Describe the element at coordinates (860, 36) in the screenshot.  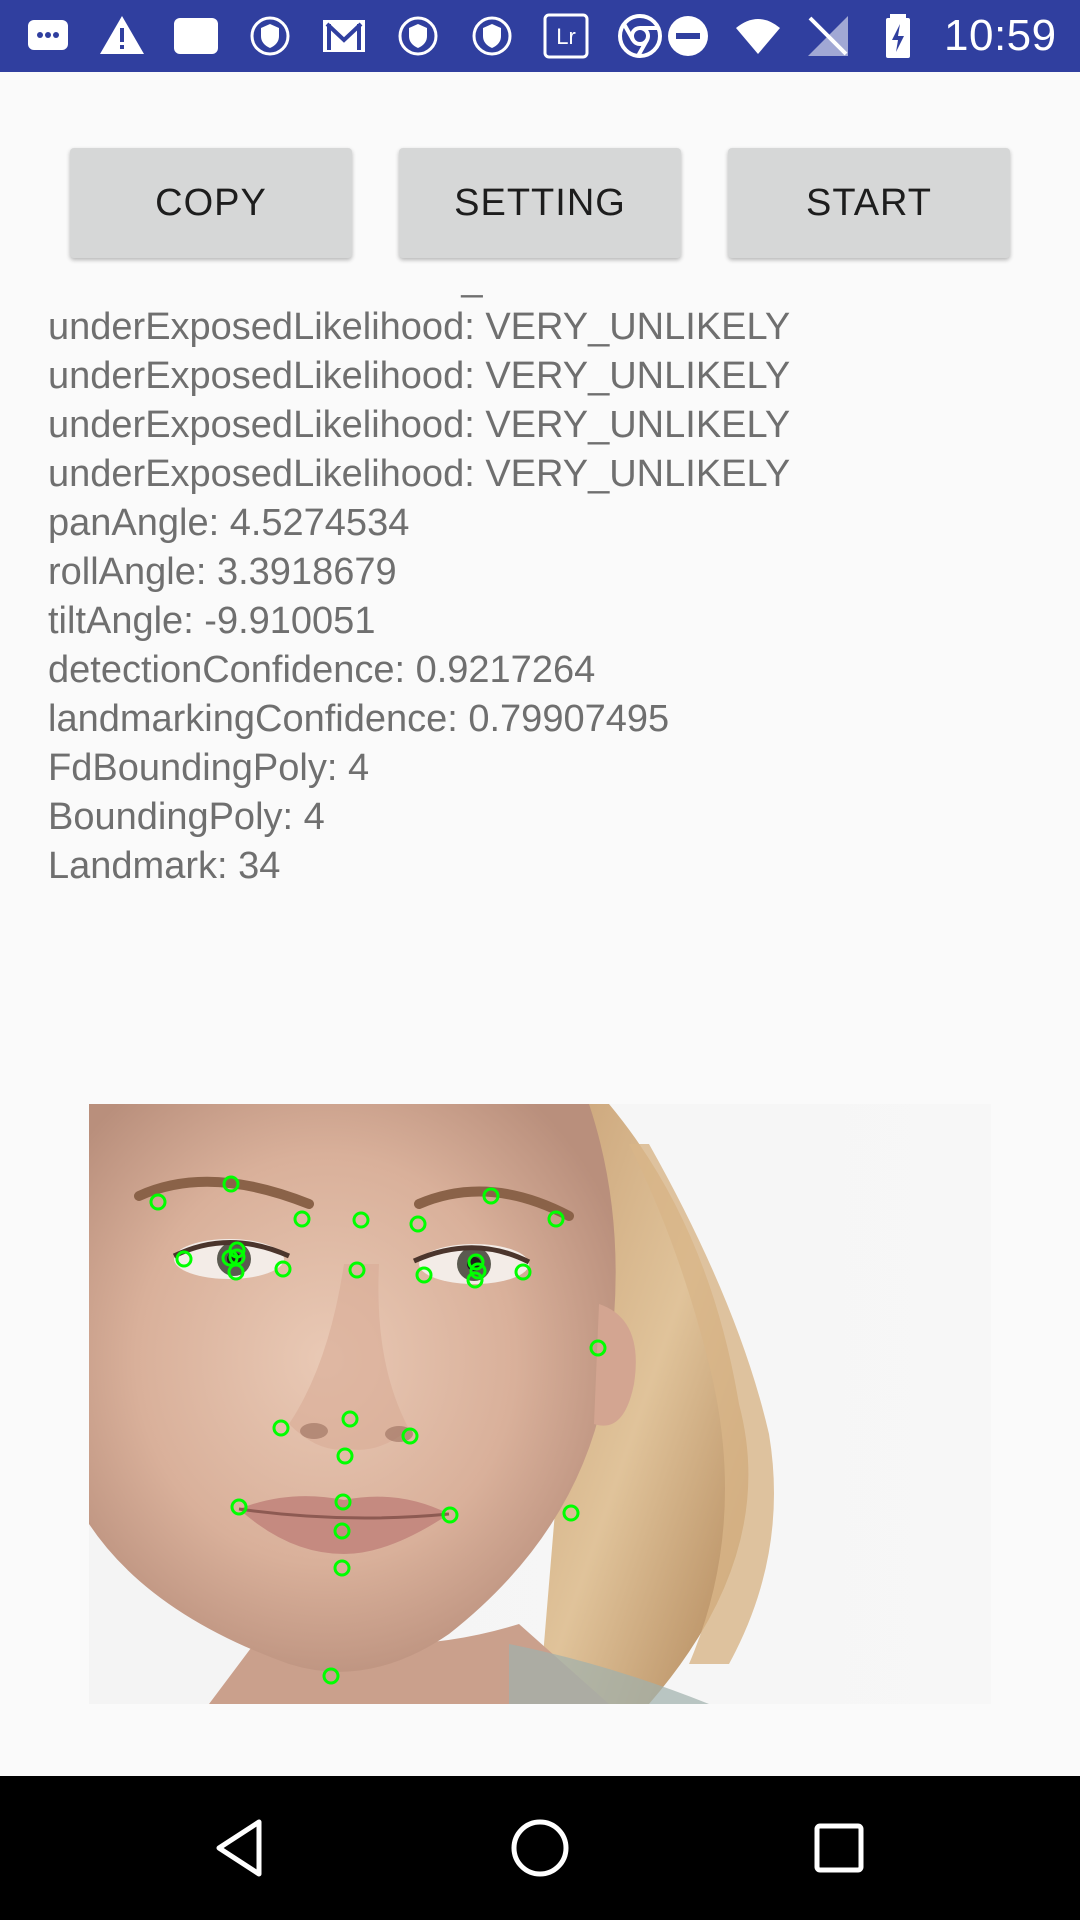
I see `system-icons: 10:59` at that location.